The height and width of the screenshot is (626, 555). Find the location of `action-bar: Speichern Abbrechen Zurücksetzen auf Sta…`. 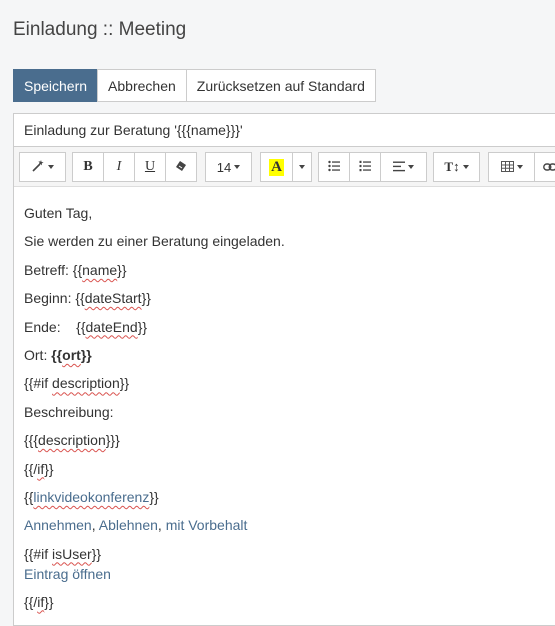

action-bar: Speichern Abbrechen Zurücksetzen auf Sta… is located at coordinates (194, 85).